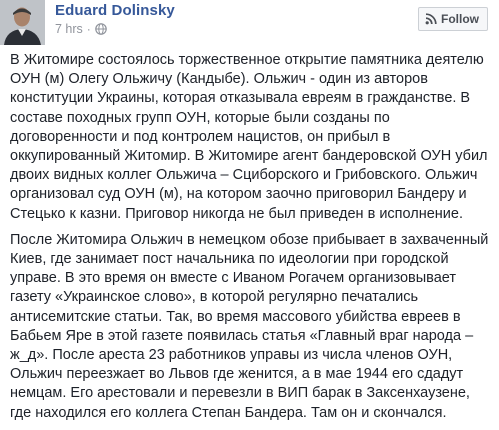  Describe the element at coordinates (249, 24) in the screenshot. I see `post-header: Eduard Dolinsky 7 hrs · Follow` at that location.